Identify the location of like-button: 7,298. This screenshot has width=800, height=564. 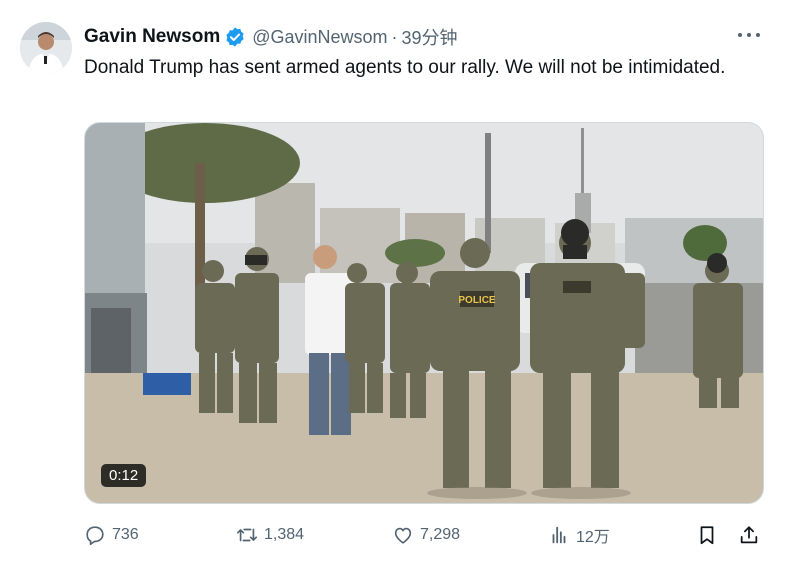
(426, 535).